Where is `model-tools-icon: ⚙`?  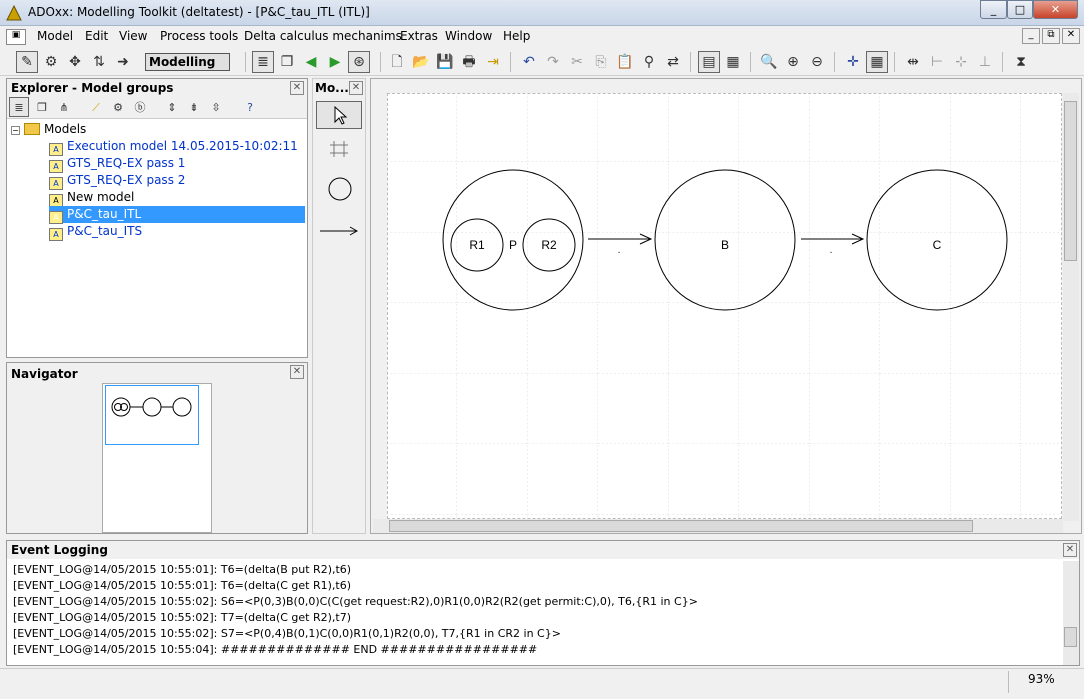
model-tools-icon: ⚙ is located at coordinates (51, 62).